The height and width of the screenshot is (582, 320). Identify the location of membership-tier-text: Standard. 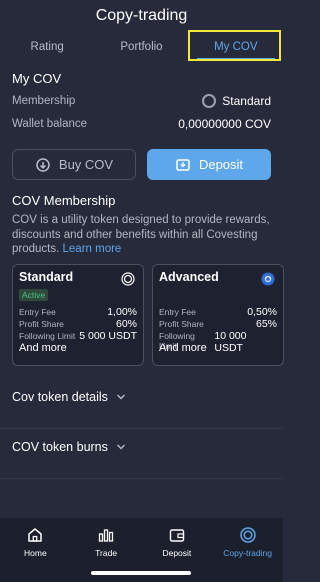
(246, 101).